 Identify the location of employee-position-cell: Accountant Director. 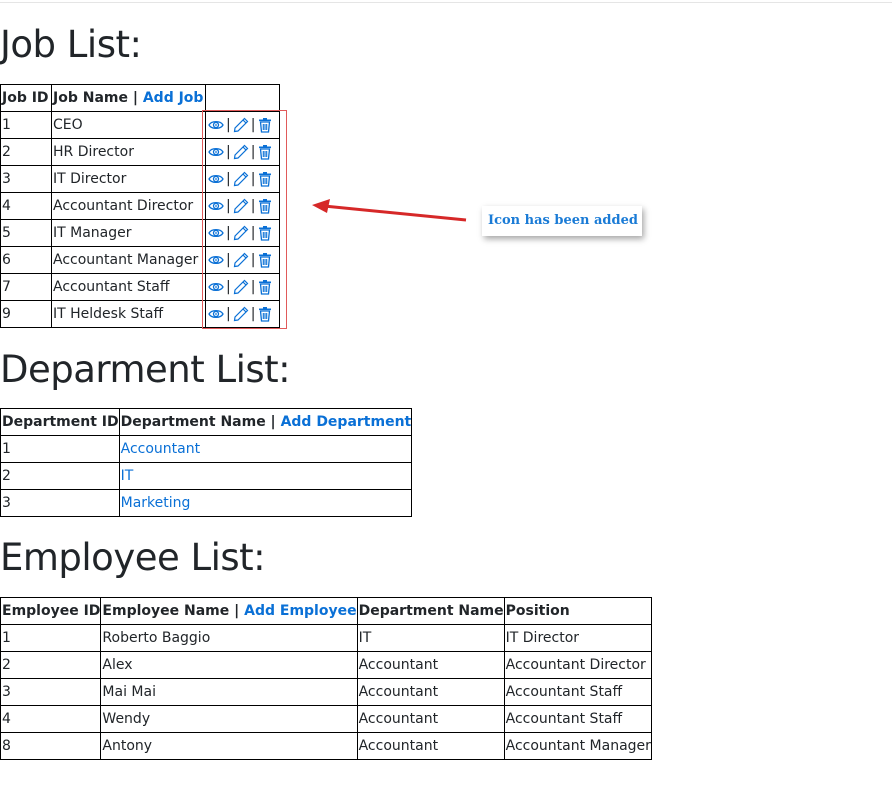
(577, 665).